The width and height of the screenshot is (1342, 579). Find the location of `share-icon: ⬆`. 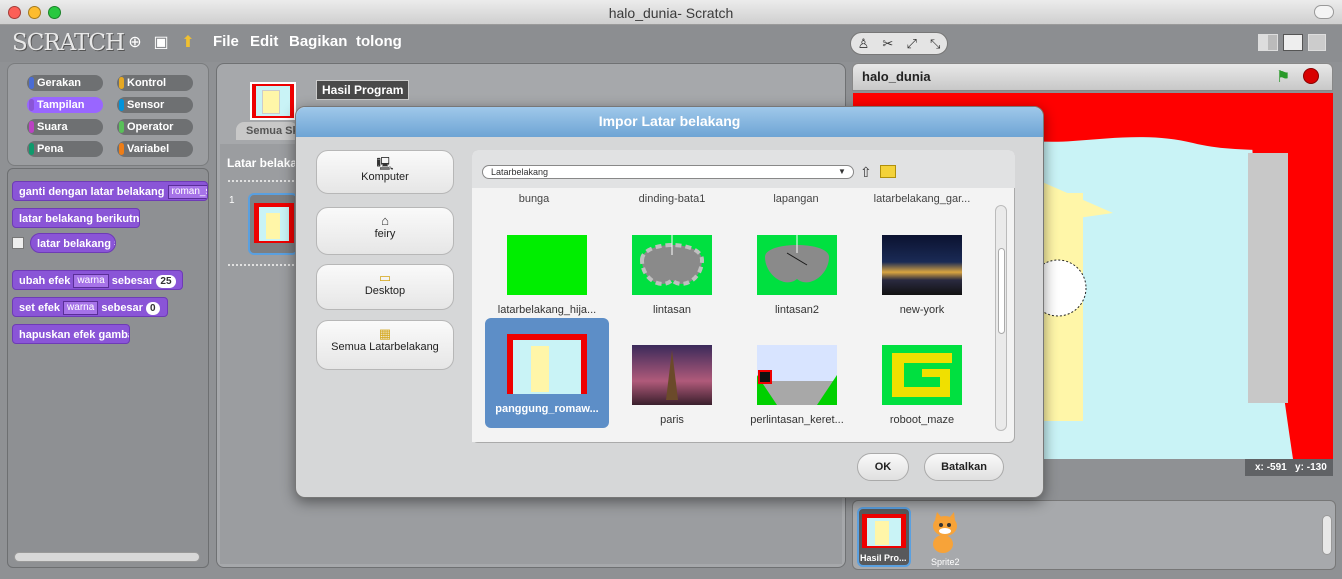

share-icon: ⬆ is located at coordinates (188, 43).